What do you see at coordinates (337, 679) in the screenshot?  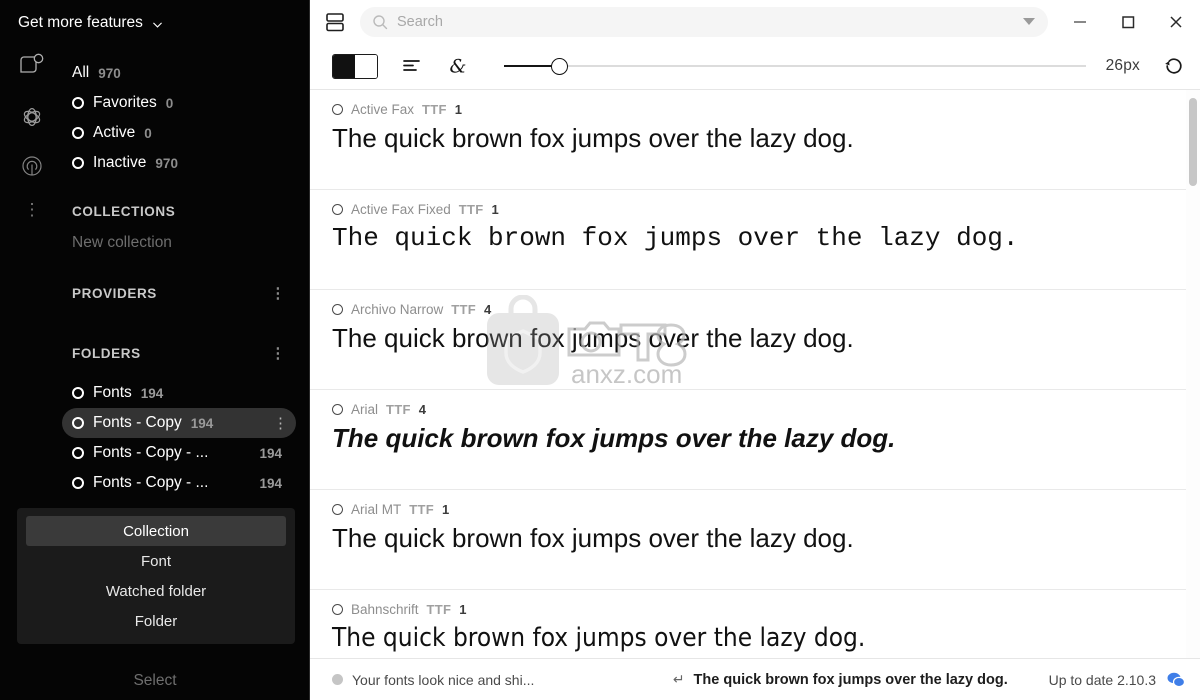 I see `status-dot-icon` at bounding box center [337, 679].